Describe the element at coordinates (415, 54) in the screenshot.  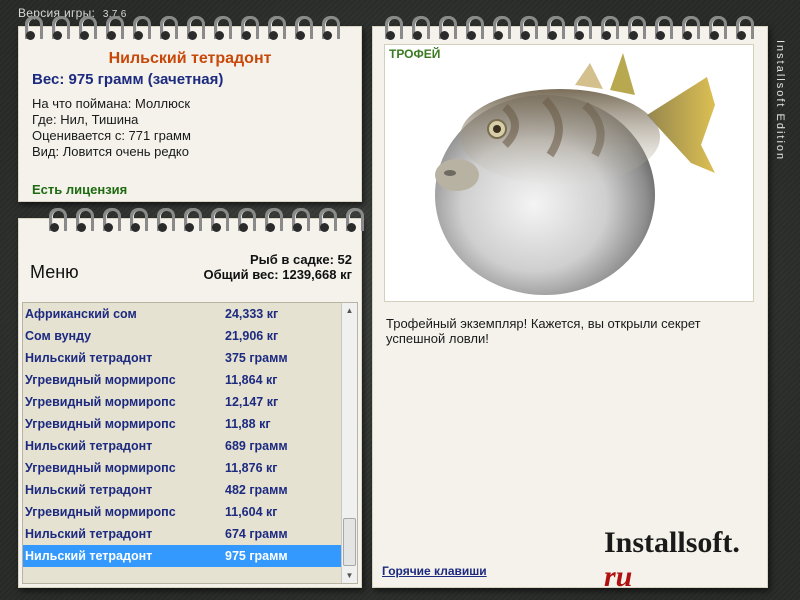
I see `trophy-tag: ТРОФЕЙ` at that location.